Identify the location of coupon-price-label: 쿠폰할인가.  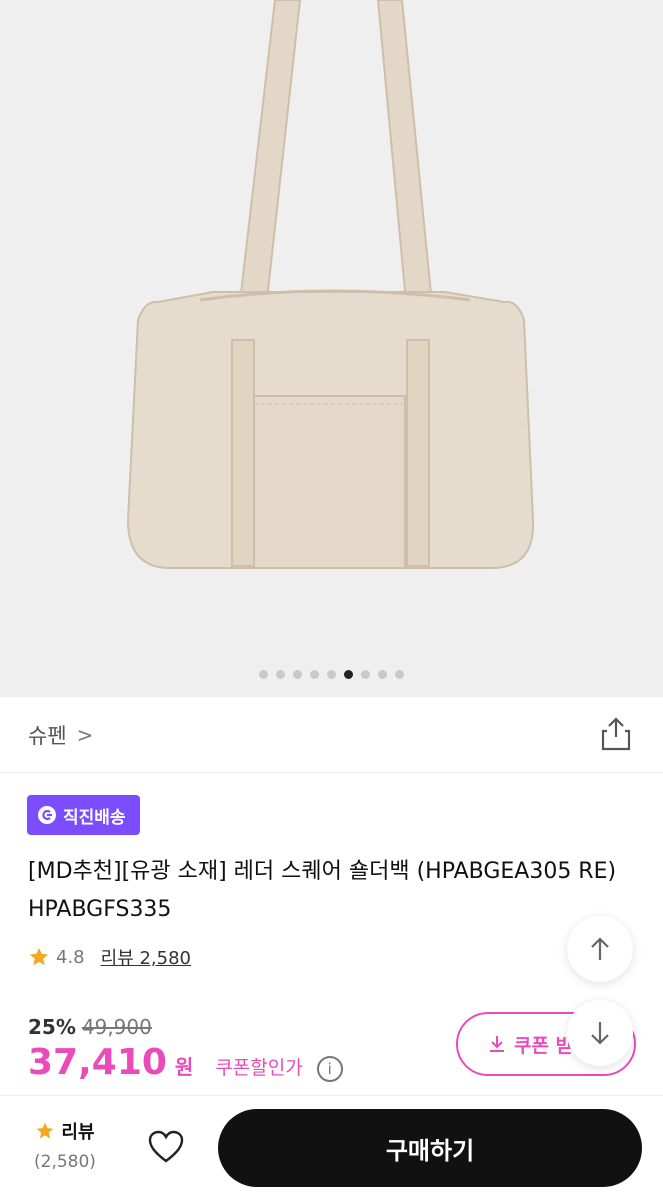
(259, 1068).